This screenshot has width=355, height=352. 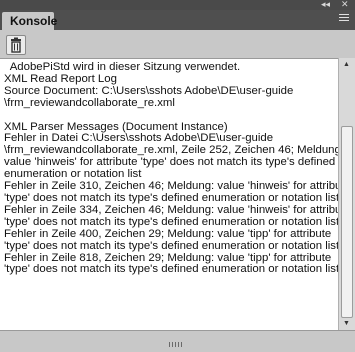 What do you see at coordinates (177, 44) in the screenshot?
I see `console-toolbar` at bounding box center [177, 44].